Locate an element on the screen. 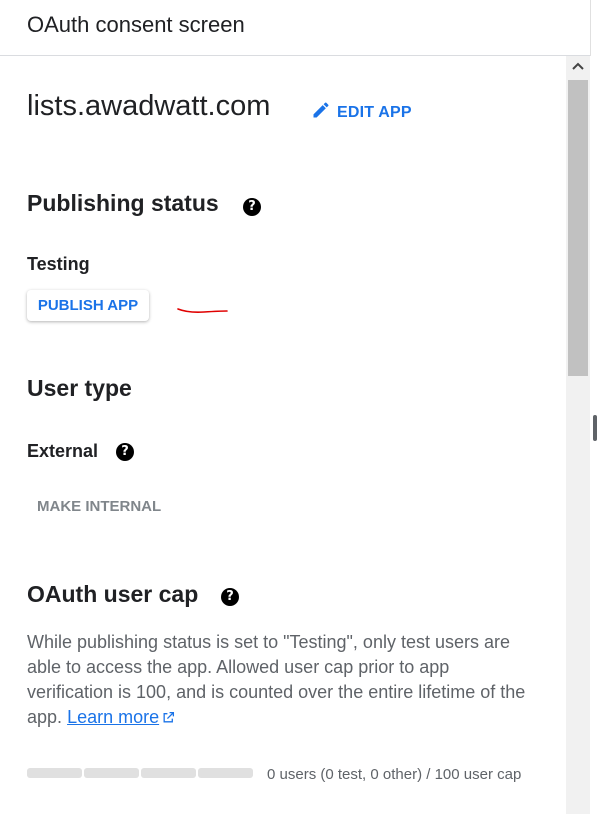 The image size is (607, 814). learn-more-link: Learn more is located at coordinates (113, 717).